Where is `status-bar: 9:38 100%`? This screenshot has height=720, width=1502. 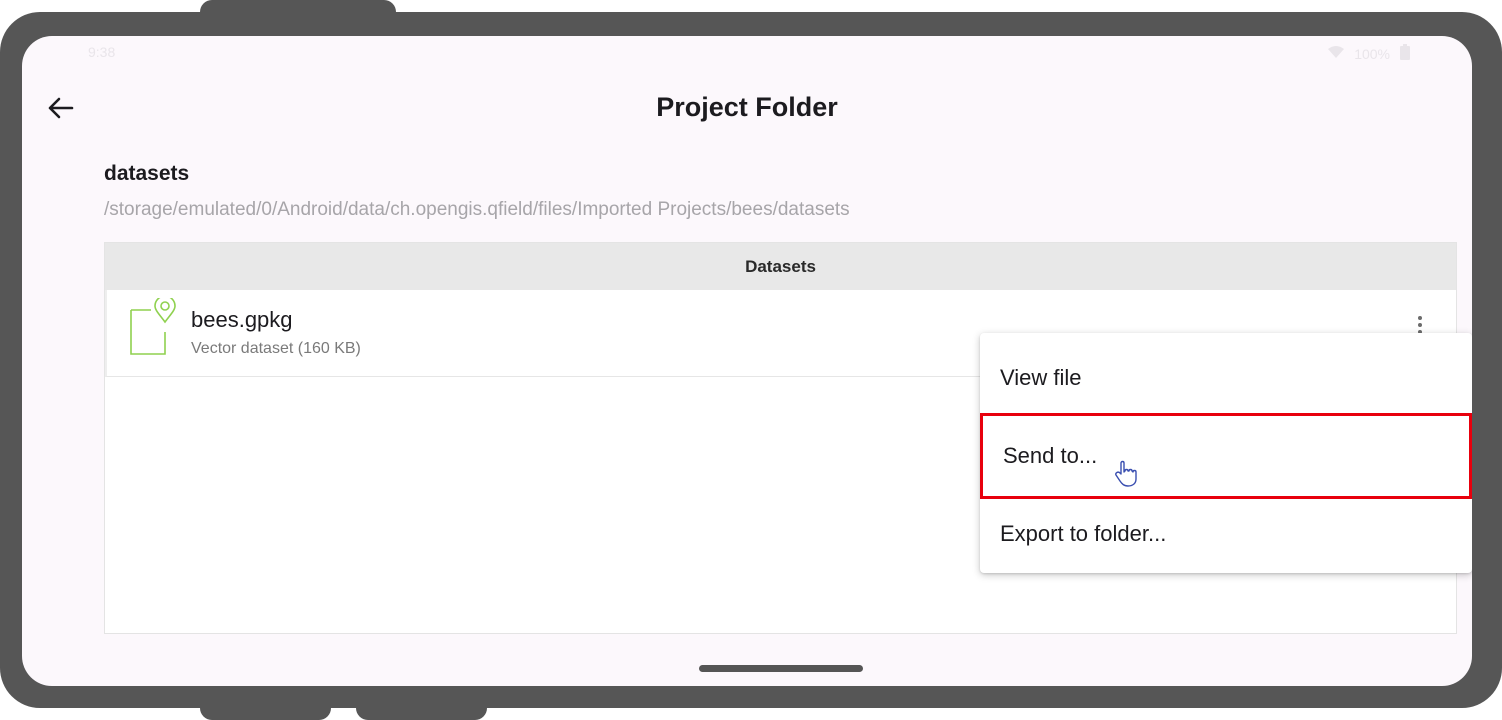 status-bar: 9:38 100% is located at coordinates (747, 53).